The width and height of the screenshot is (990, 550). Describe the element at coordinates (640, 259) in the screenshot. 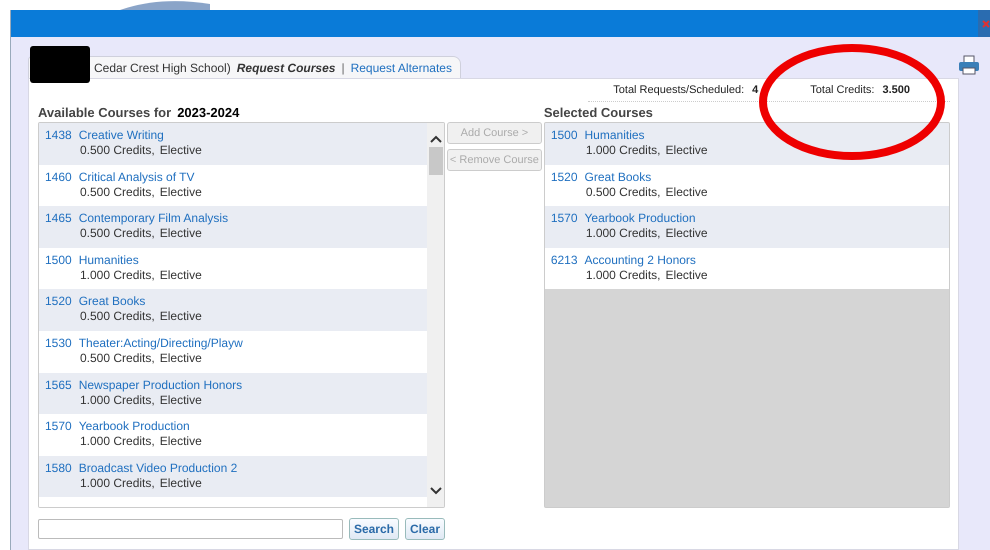

I see `course-name-link: Accounting 2 Honors` at that location.